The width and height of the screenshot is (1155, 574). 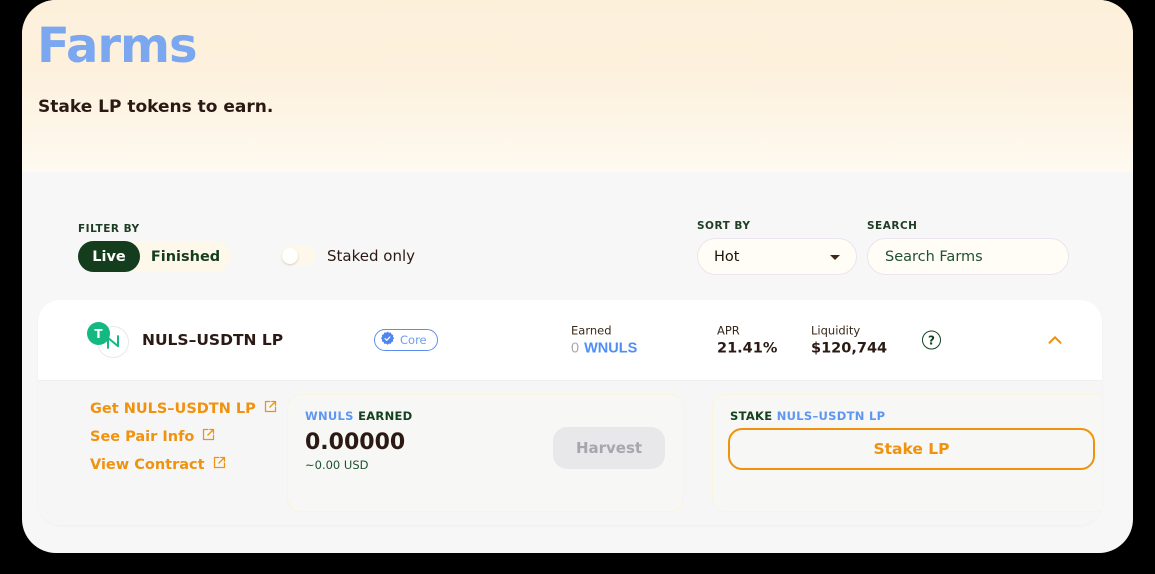 What do you see at coordinates (337, 465) in the screenshot?
I see `earned-panel-usd: ~0.00 USD` at bounding box center [337, 465].